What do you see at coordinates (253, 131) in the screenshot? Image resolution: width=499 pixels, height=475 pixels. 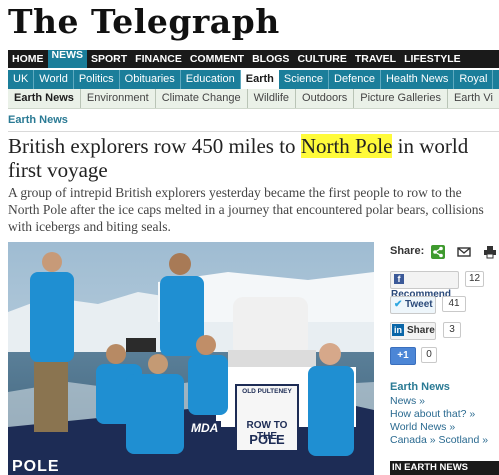 I see `divider` at bounding box center [253, 131].